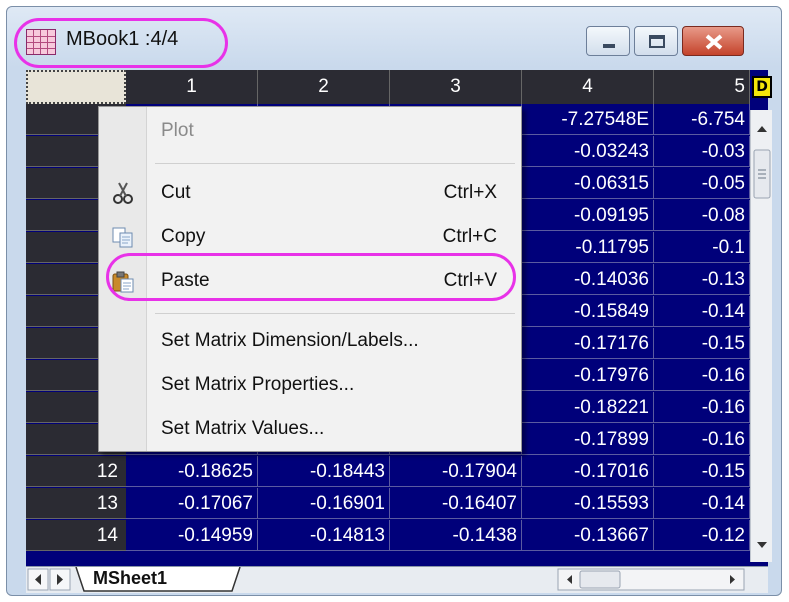 This screenshot has height=602, width=789. I want to click on close-button, so click(713, 41).